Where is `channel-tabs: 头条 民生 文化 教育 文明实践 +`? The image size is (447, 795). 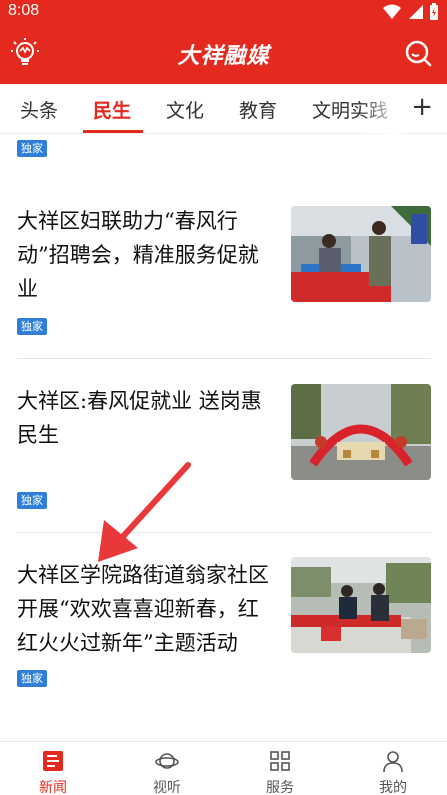
channel-tabs: 头条 民生 文化 教育 文明实践 + is located at coordinates (223, 109).